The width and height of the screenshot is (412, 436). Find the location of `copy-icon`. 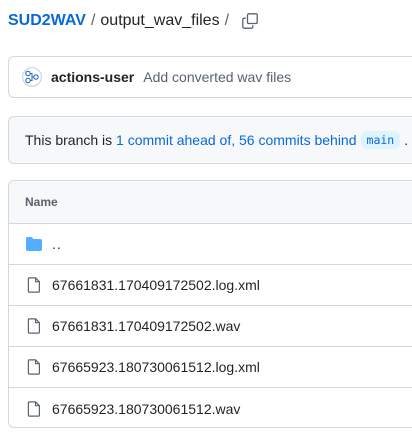

copy-icon is located at coordinates (250, 21).